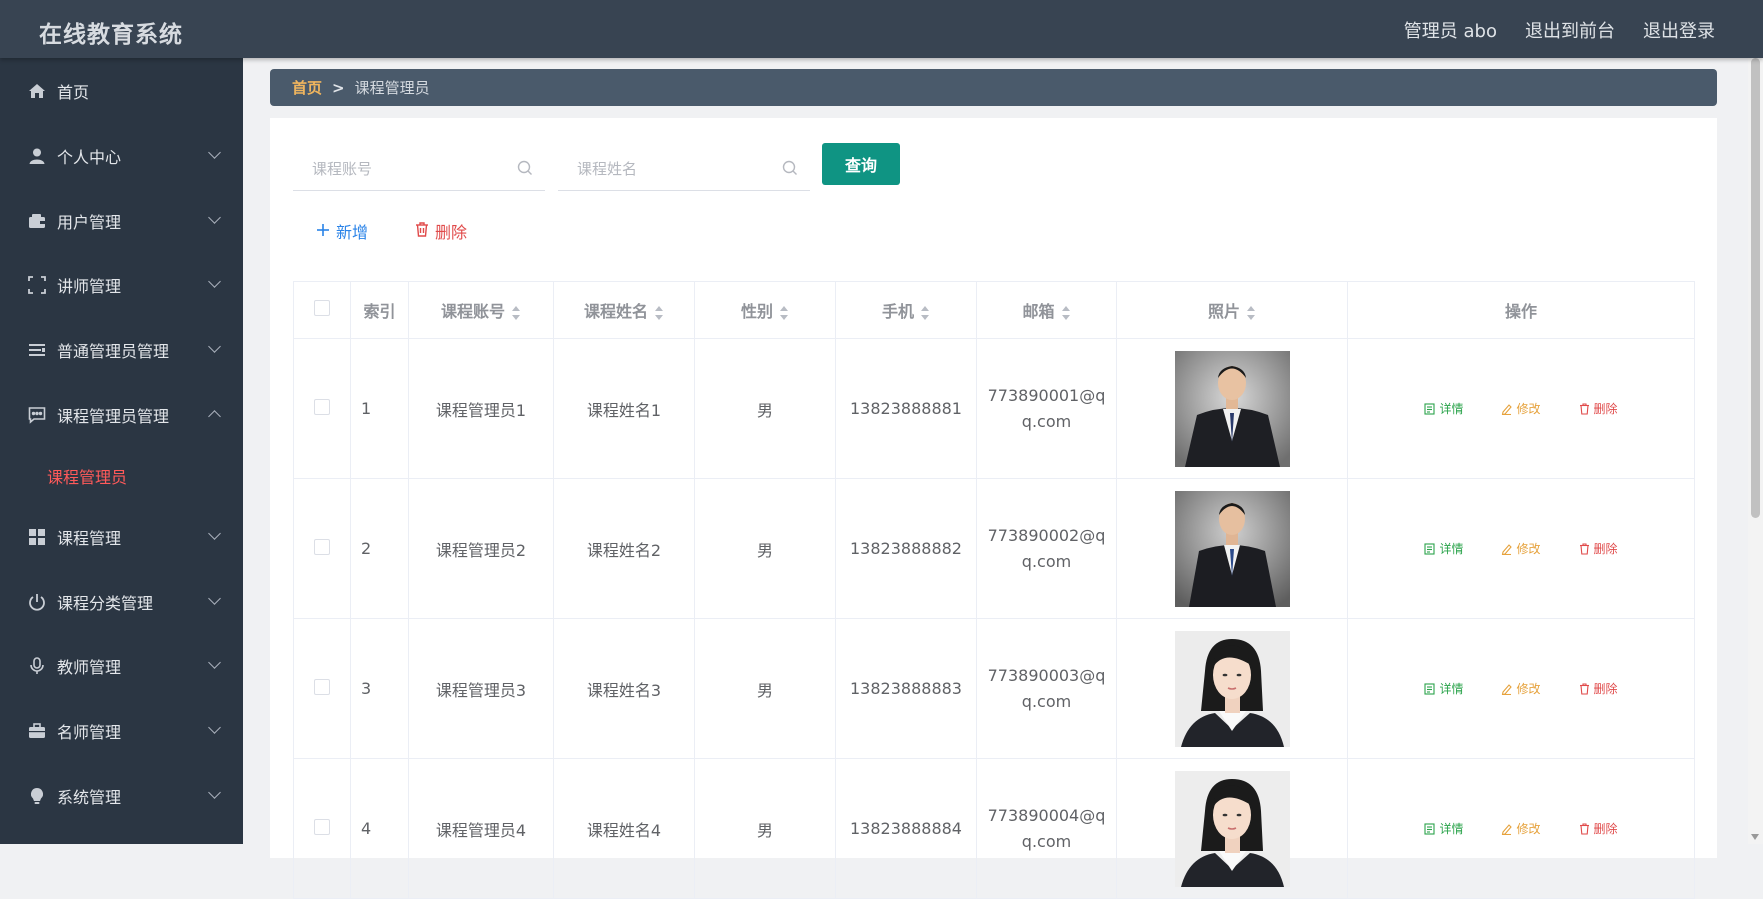 The image size is (1763, 899). I want to click on name-search-input, so click(677, 169).